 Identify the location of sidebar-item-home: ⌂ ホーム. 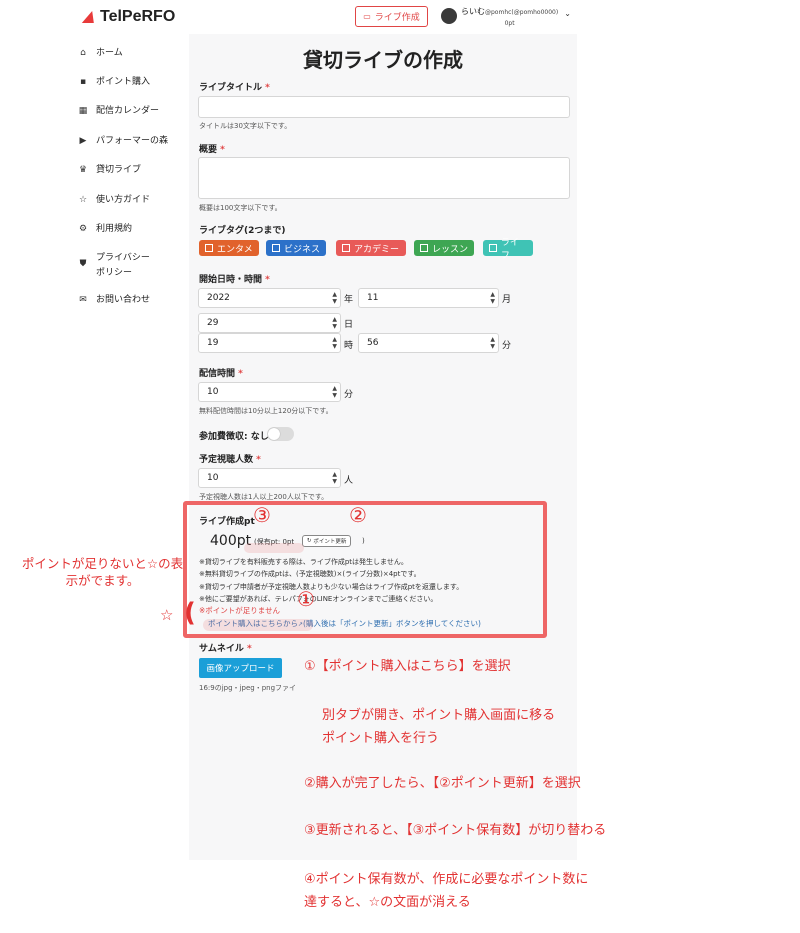
(133, 53).